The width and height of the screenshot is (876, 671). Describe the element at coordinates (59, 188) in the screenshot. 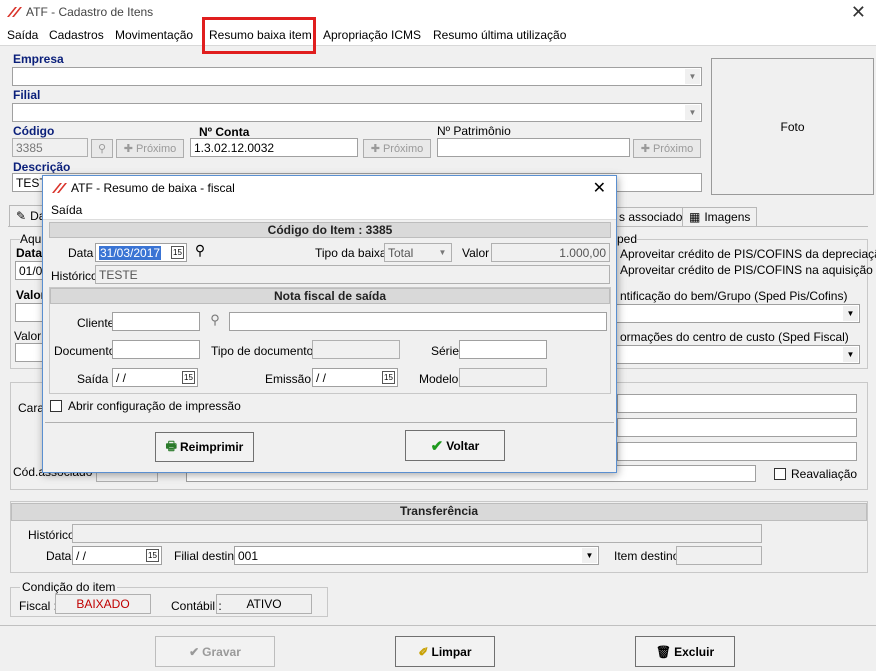

I see `app-logo-icon` at that location.